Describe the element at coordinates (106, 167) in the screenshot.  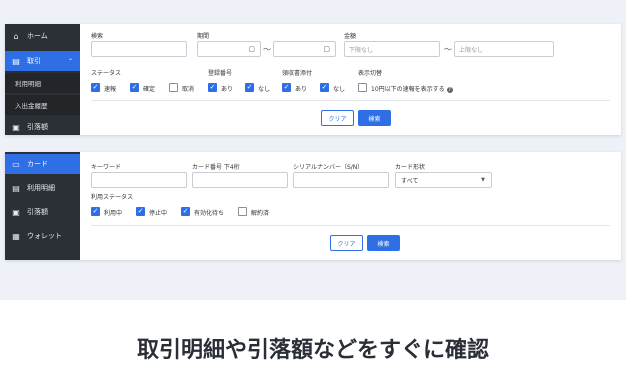
I see `keyword-label: キーワード` at that location.